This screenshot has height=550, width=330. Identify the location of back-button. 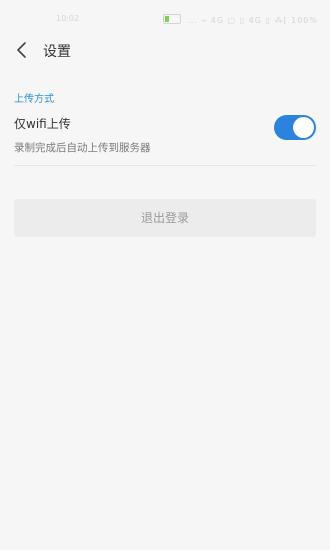
(23, 50).